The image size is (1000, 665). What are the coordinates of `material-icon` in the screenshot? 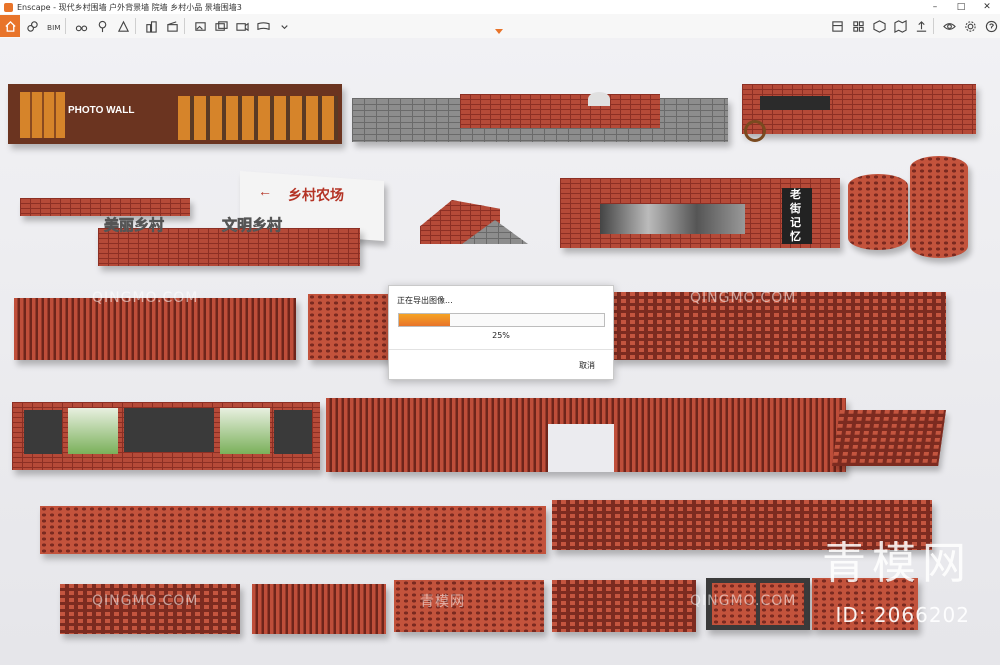 It's located at (123, 26).